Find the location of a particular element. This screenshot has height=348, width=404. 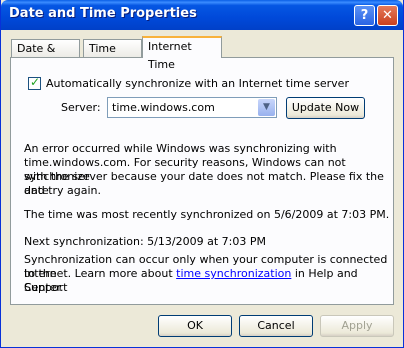

title-bar: Date and Time Properties ? ✕ is located at coordinates (202, 15).